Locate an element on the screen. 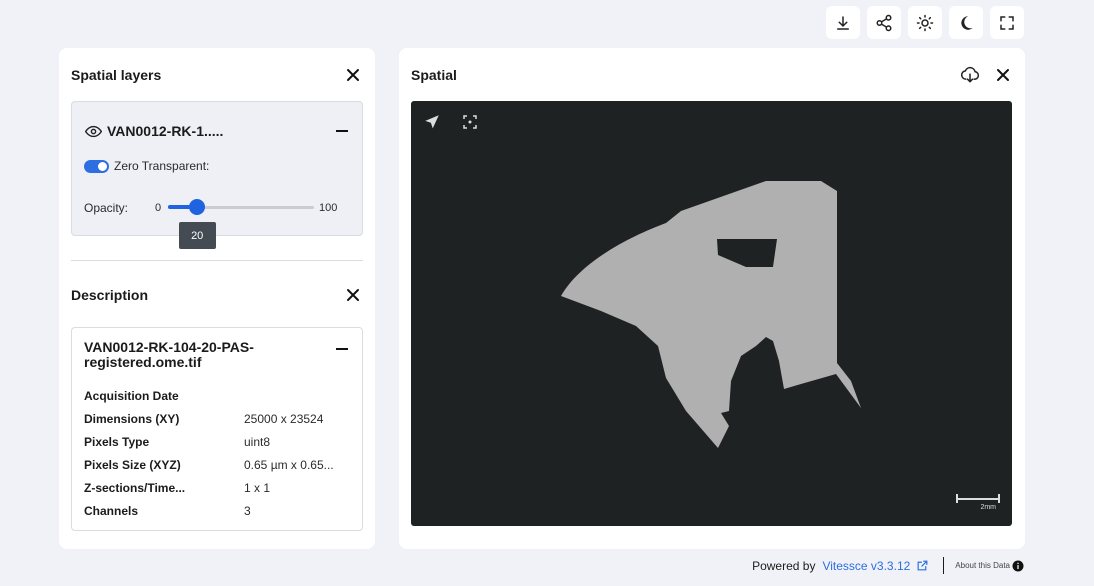 The height and width of the screenshot is (586, 1094). close-spatial-button is located at coordinates (1003, 75).